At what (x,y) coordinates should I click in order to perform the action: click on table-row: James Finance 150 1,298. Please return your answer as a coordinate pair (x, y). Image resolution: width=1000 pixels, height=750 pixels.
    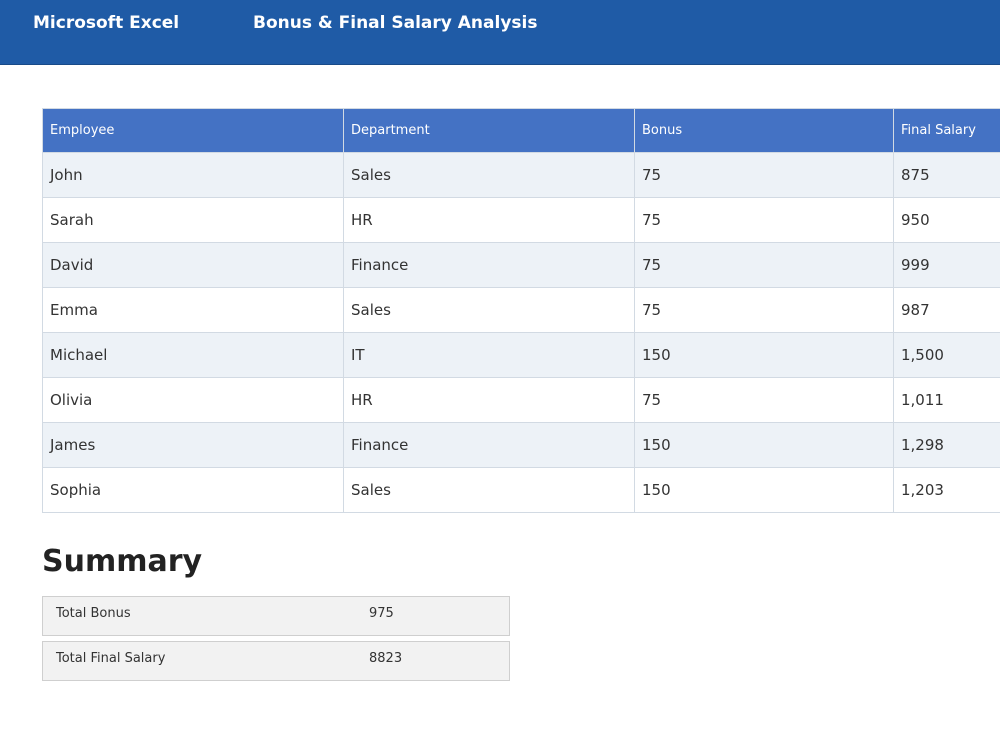
    Looking at the image, I should click on (521, 445).